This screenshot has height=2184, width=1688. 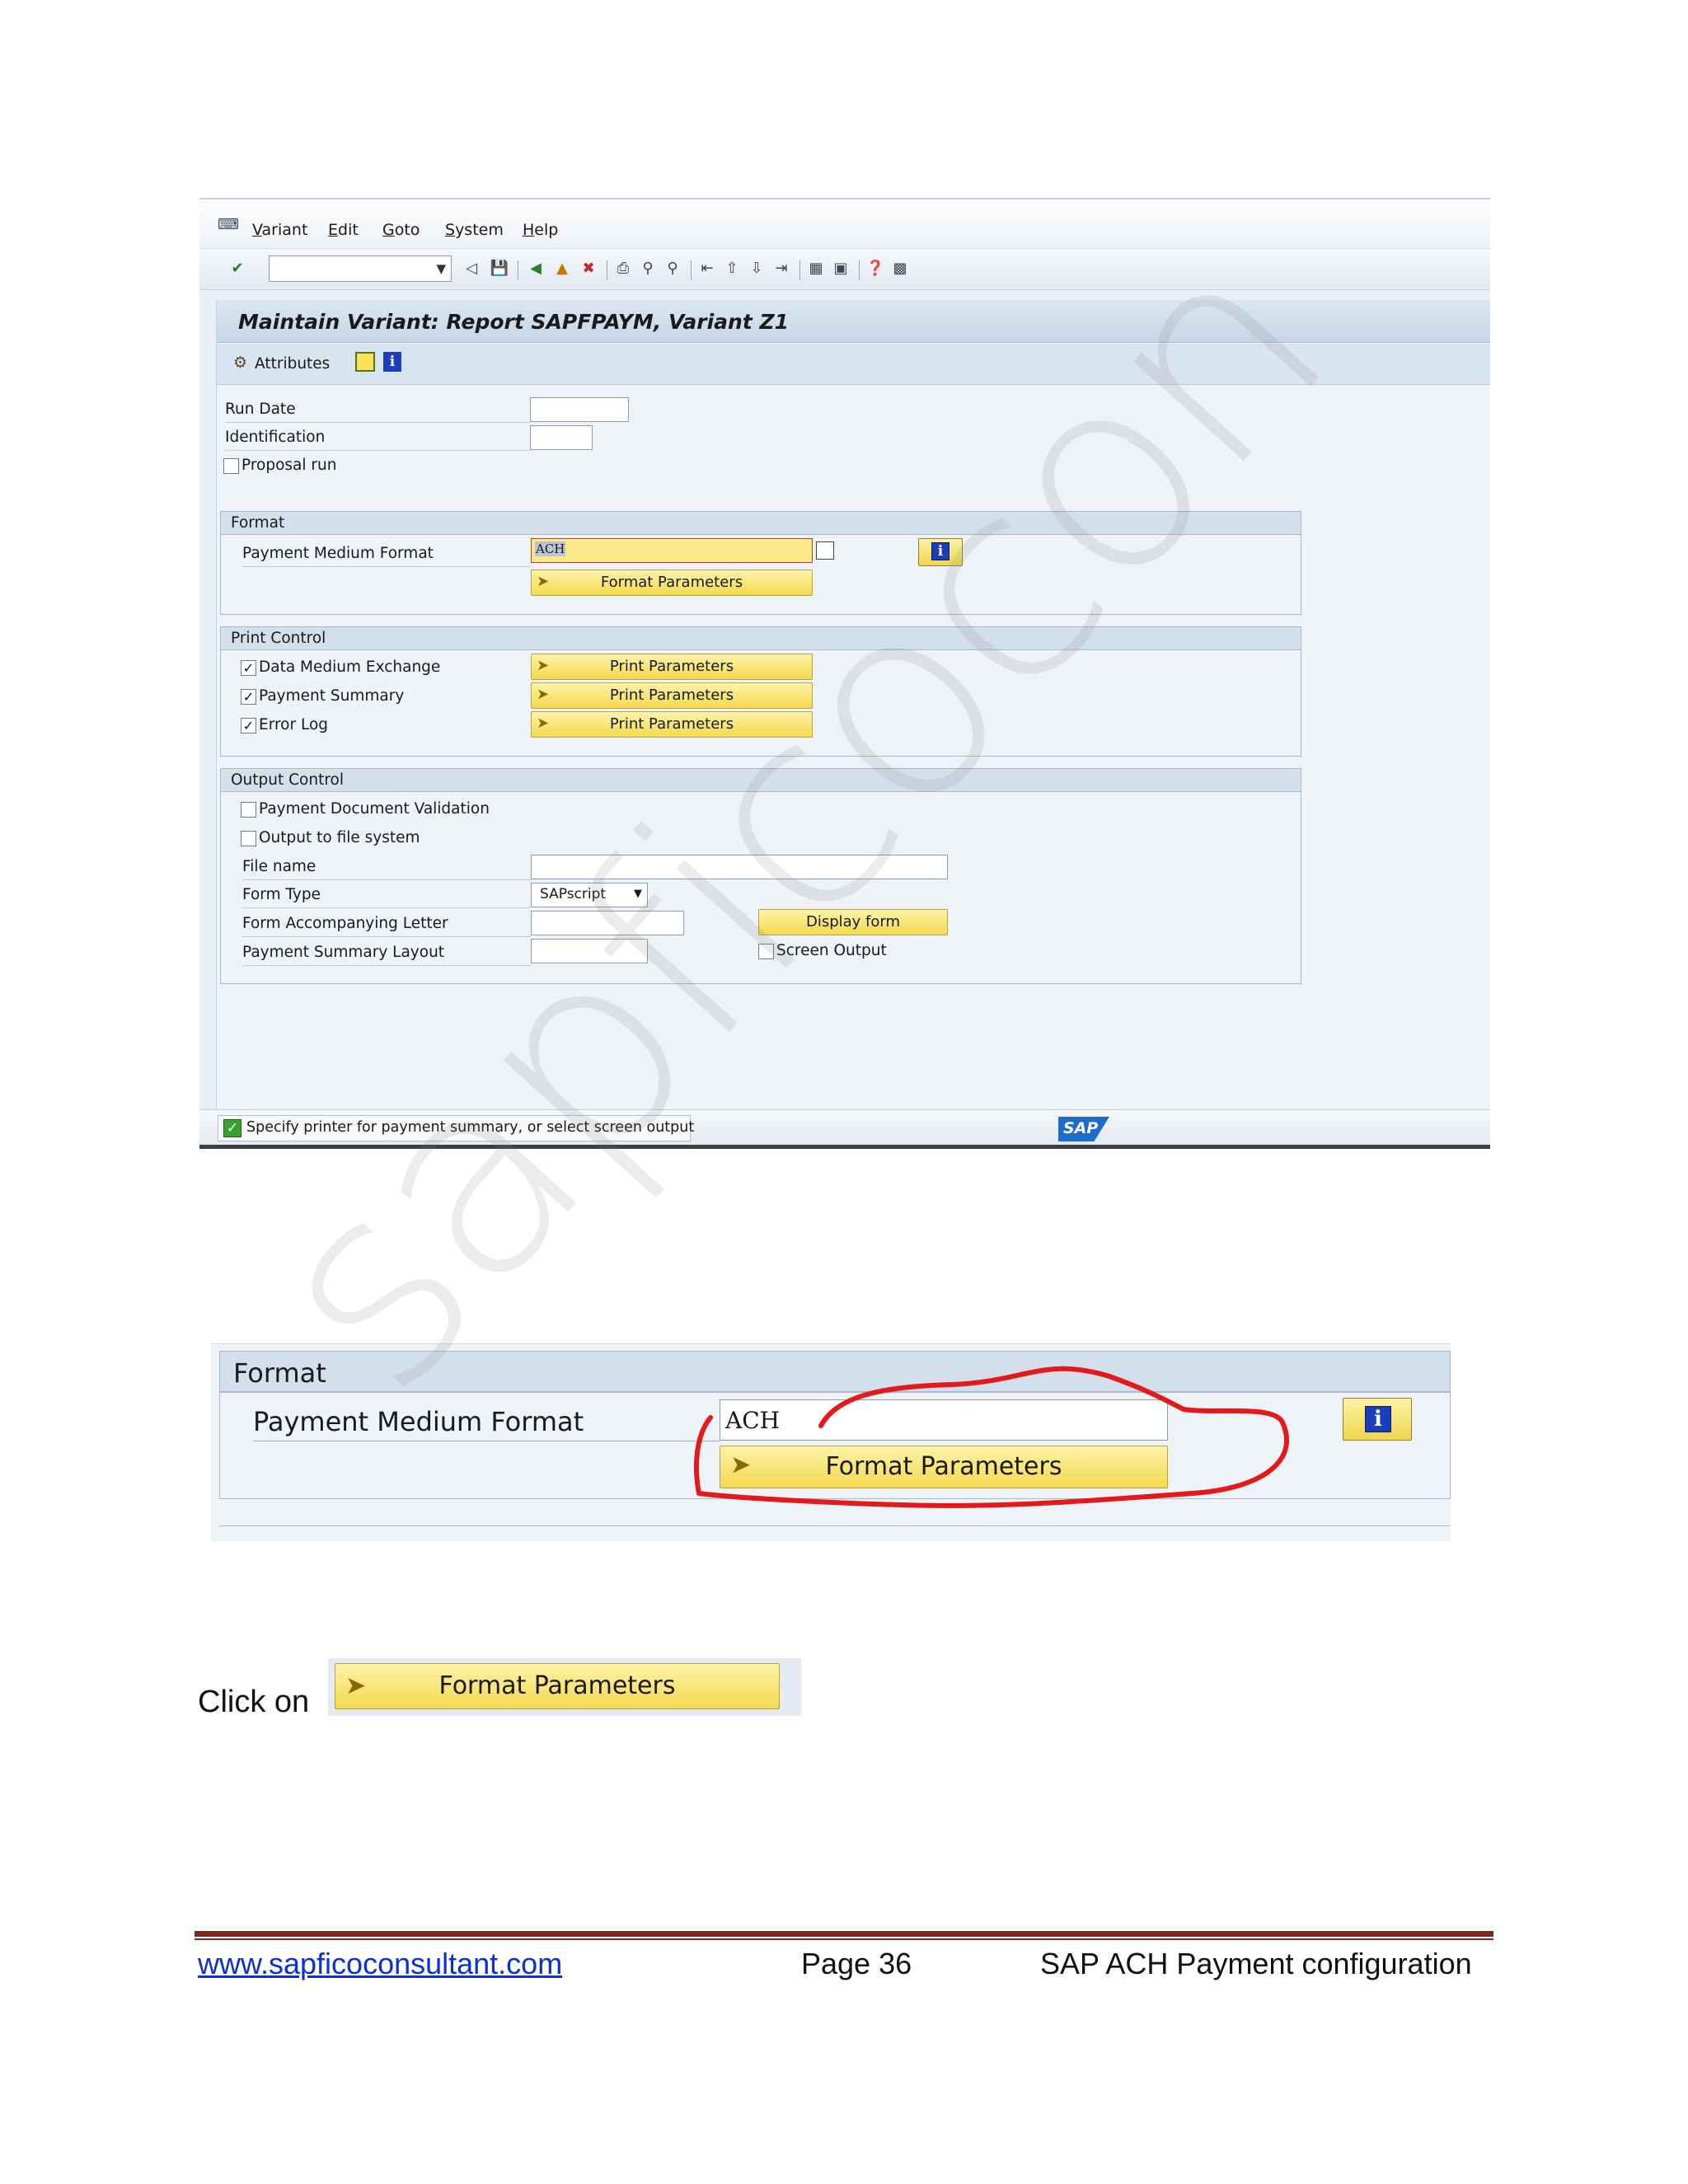 What do you see at coordinates (1256, 1963) in the screenshot?
I see `footer-document-title: SAP ACH Payment configuration` at bounding box center [1256, 1963].